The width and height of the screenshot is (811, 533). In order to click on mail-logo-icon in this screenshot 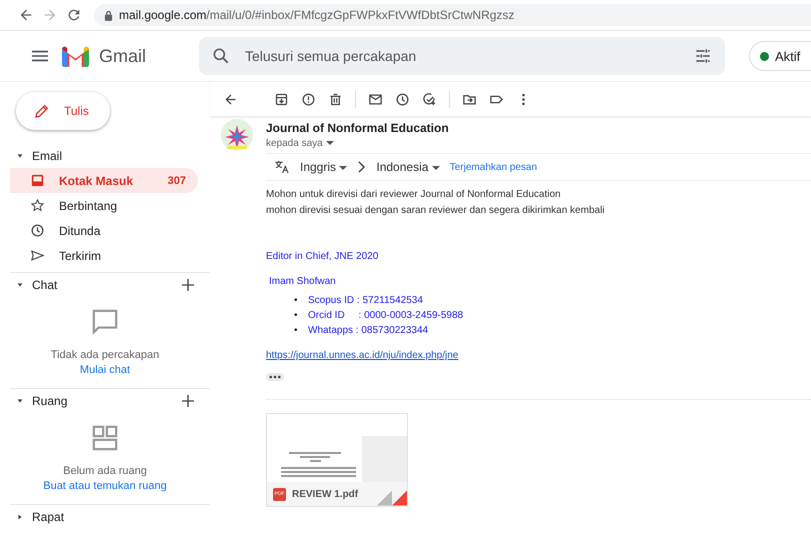, I will do `click(75, 56)`.